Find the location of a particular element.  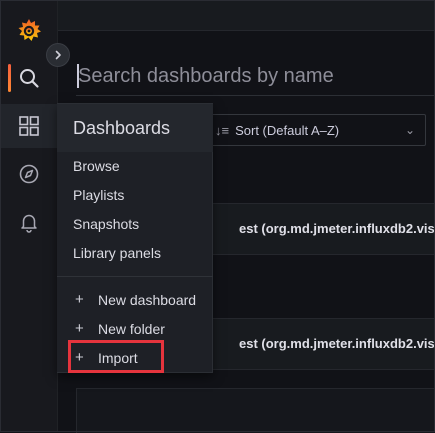

sort-label: Sort (Default A–Z) is located at coordinates (287, 130).